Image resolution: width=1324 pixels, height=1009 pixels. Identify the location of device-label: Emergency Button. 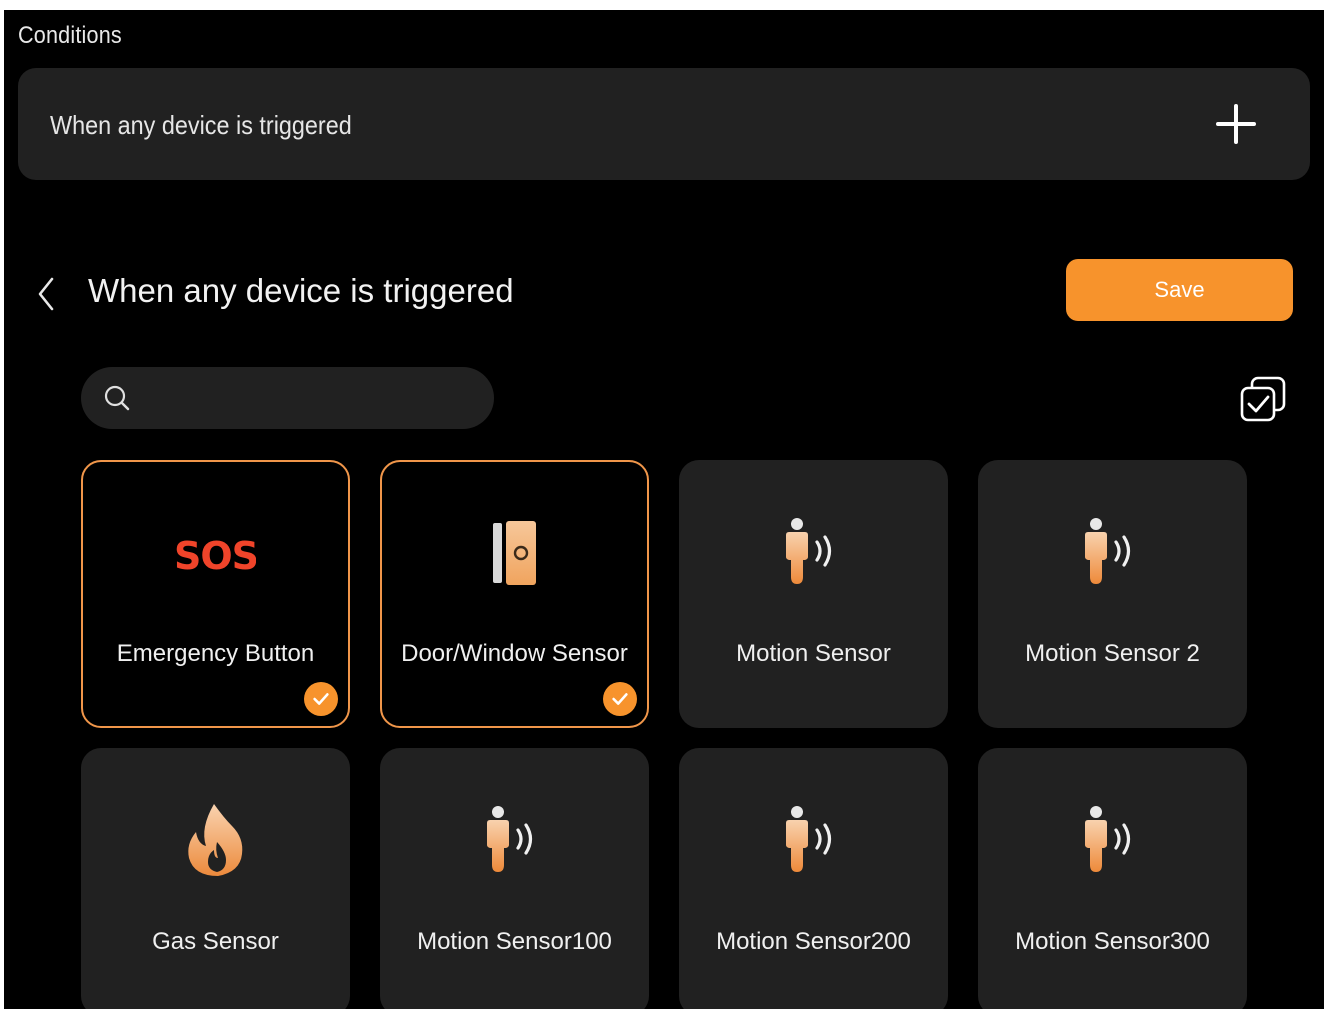
(215, 653).